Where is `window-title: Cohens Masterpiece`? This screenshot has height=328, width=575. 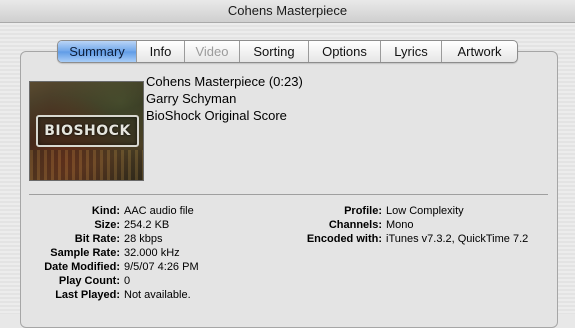
window-title: Cohens Masterpiece is located at coordinates (287, 10).